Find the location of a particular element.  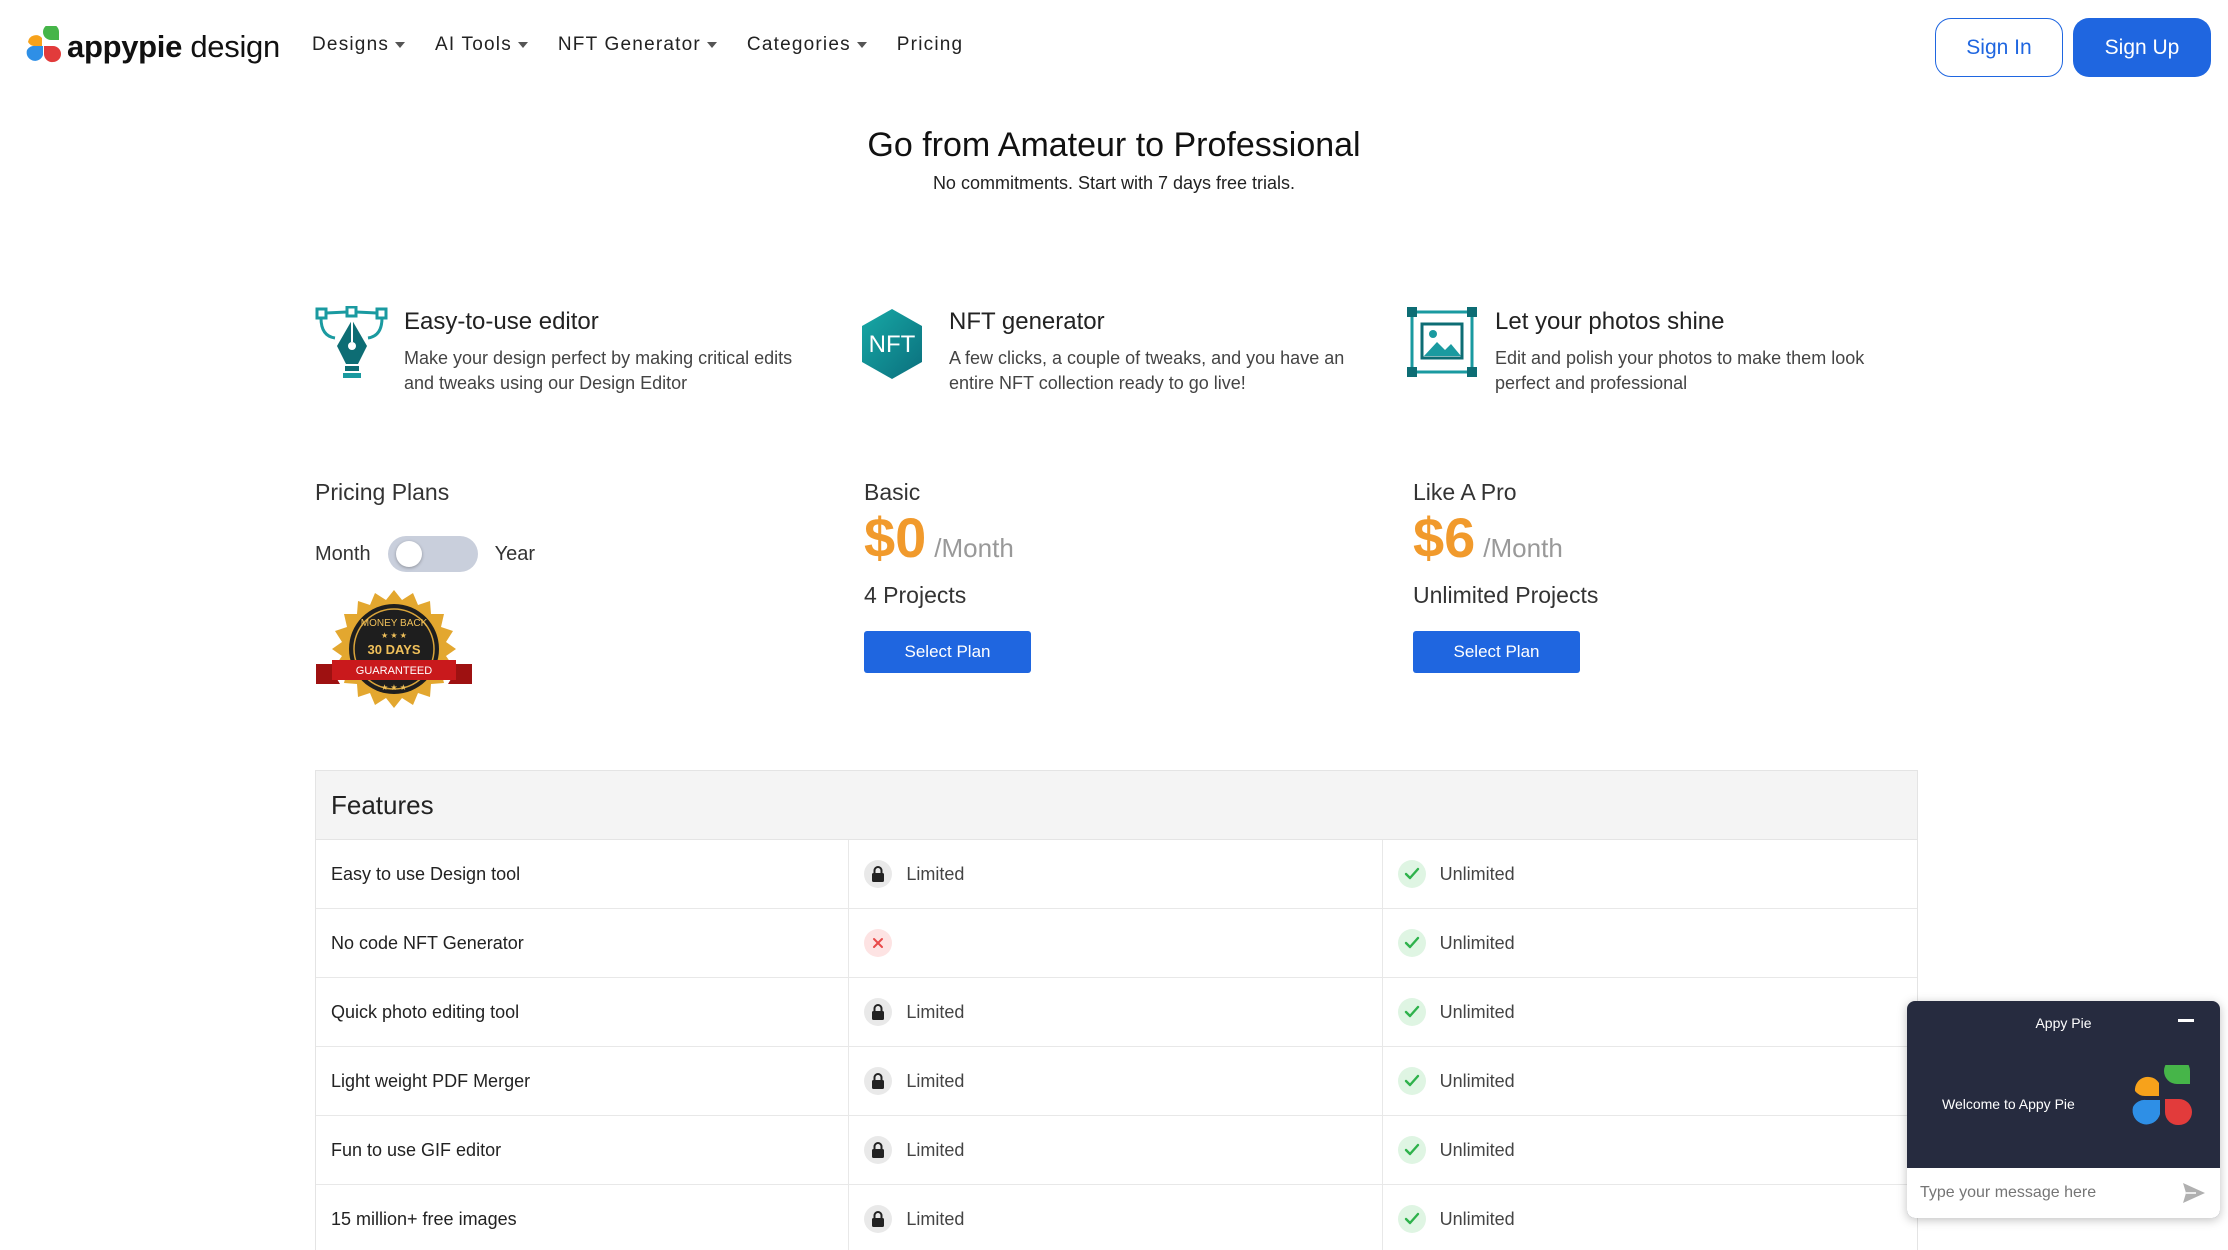

nav-ai-tools: AI Tools is located at coordinates (481, 45).